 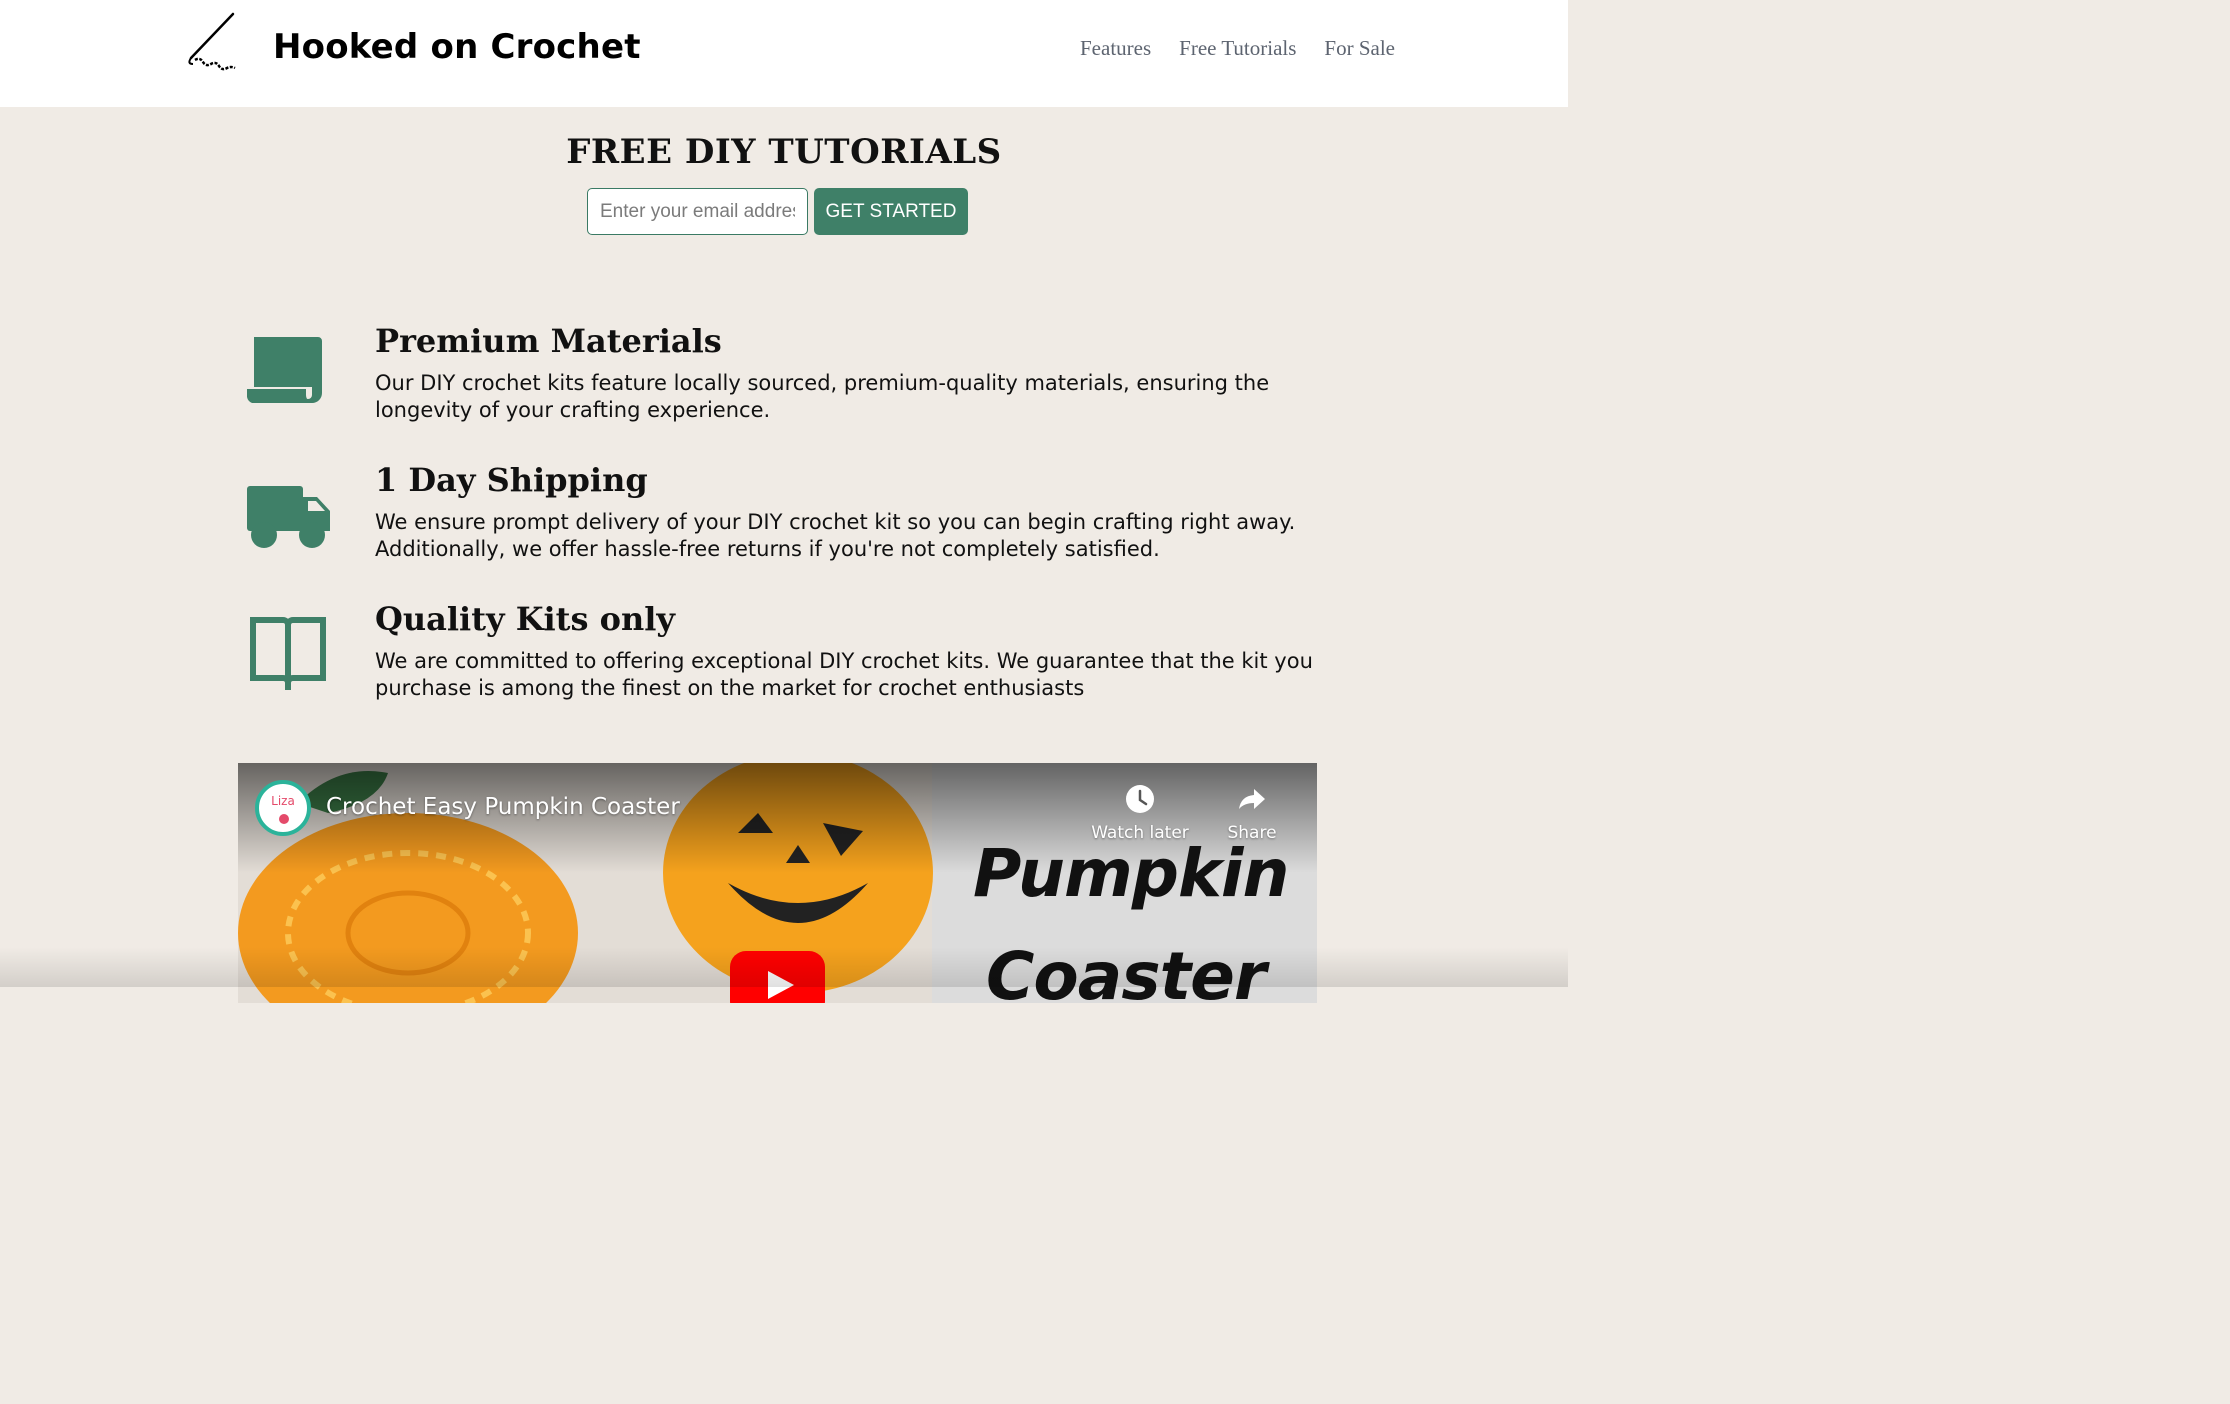 I want to click on share-button: Share, so click(x=1252, y=813).